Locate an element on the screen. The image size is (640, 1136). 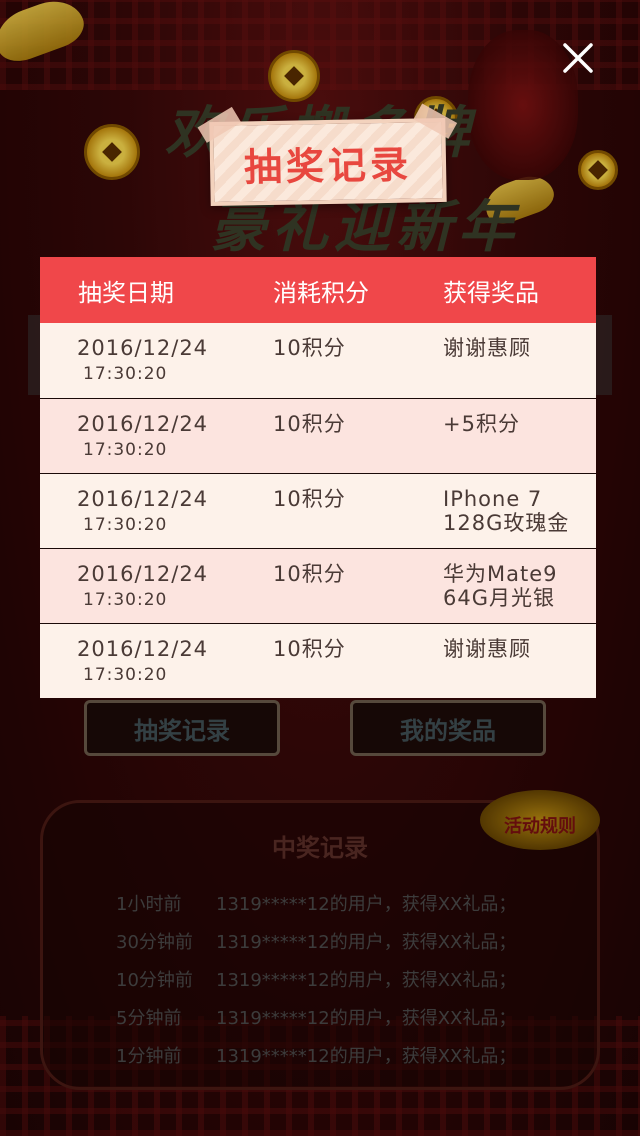
prize-line2: 64G月光银 is located at coordinates (499, 597).